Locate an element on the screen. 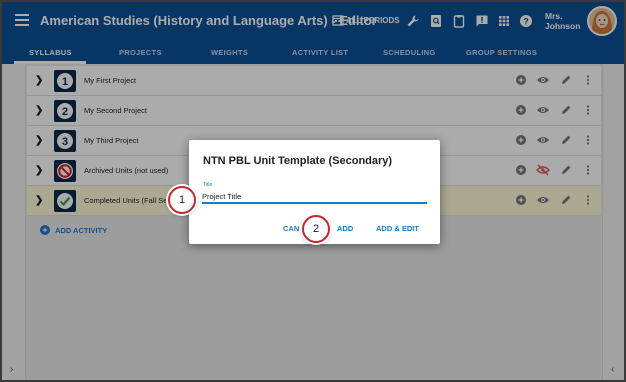  add-button: ADD is located at coordinates (345, 228).